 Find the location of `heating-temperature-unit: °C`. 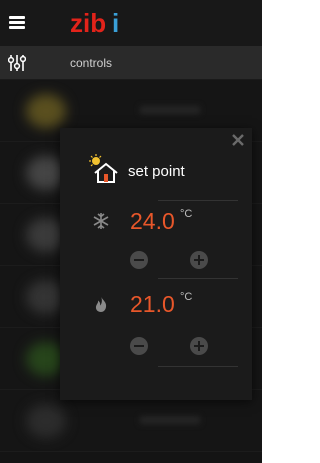

heating-temperature-unit: °C is located at coordinates (186, 297).